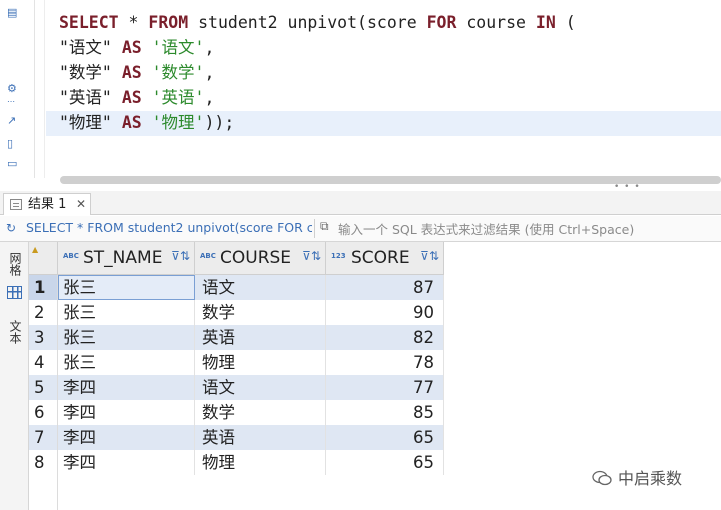 The image size is (721, 510). I want to click on code-token: course, so click(496, 22).